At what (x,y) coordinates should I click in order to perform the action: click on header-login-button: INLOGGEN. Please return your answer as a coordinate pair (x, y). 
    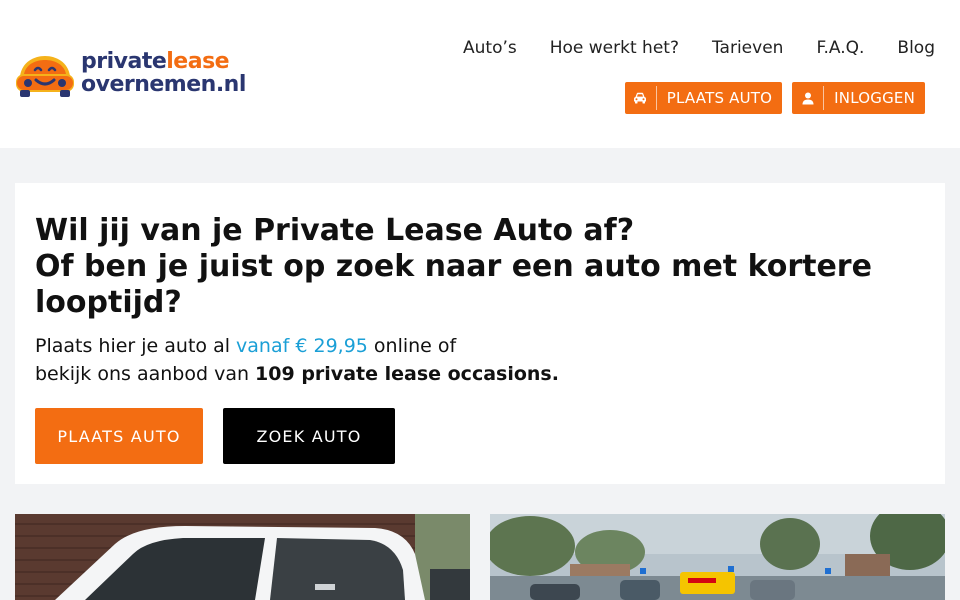
    Looking at the image, I should click on (858, 98).